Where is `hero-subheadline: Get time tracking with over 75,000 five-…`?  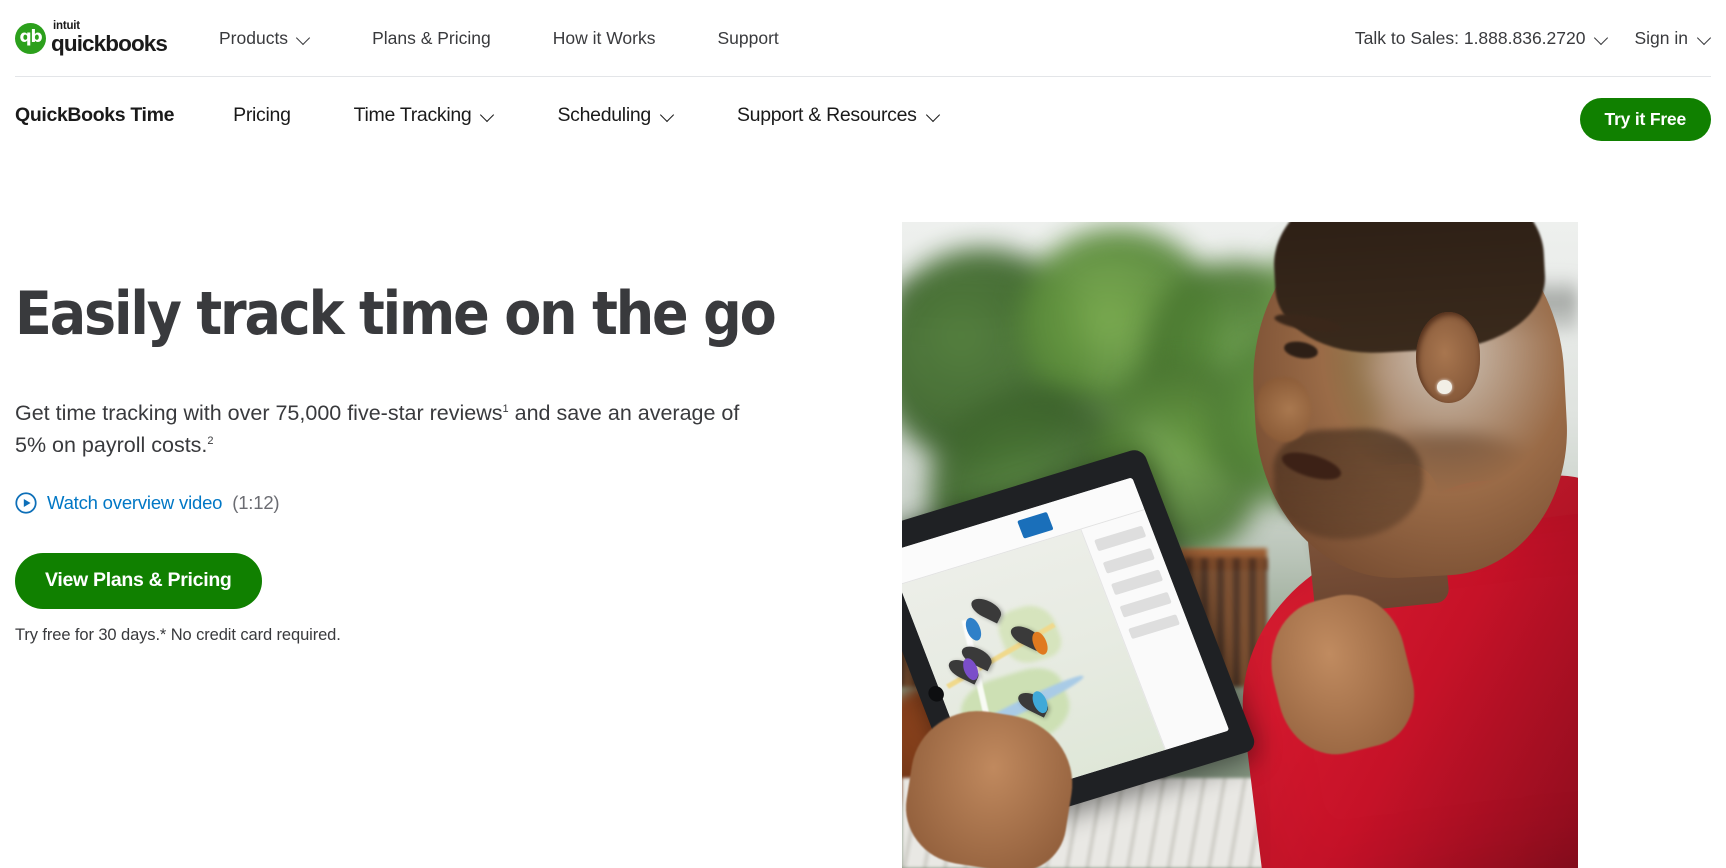 hero-subheadline: Get time tracking with over 75,000 five-… is located at coordinates (382, 429).